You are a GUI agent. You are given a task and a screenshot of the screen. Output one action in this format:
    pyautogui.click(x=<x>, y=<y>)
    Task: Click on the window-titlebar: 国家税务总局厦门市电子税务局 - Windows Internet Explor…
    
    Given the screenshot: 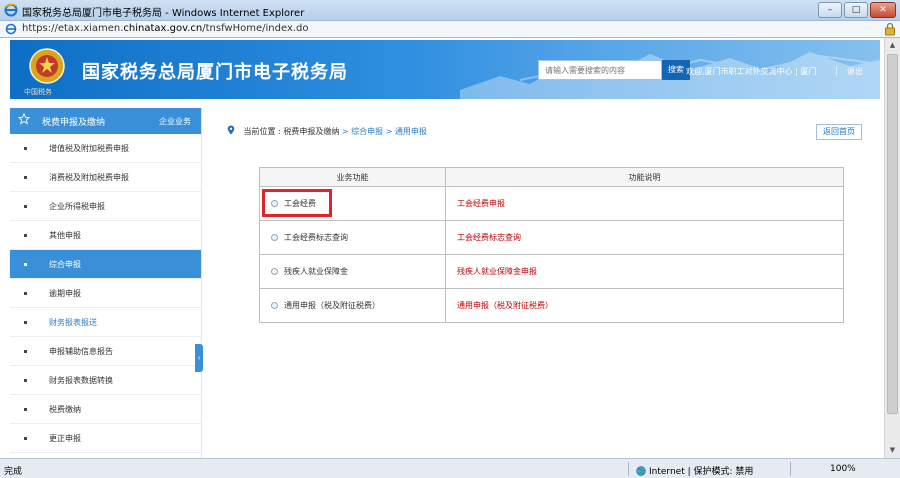 What is the action you would take?
    pyautogui.click(x=450, y=10)
    